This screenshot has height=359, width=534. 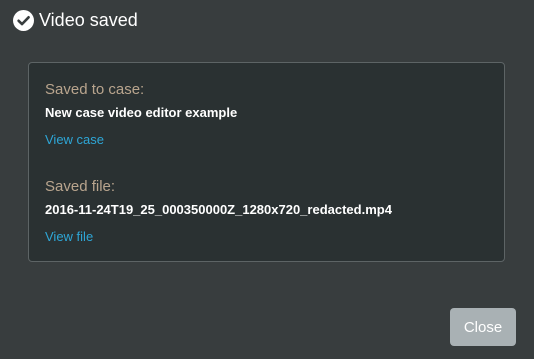 I want to click on view-case-link: View case, so click(x=74, y=140).